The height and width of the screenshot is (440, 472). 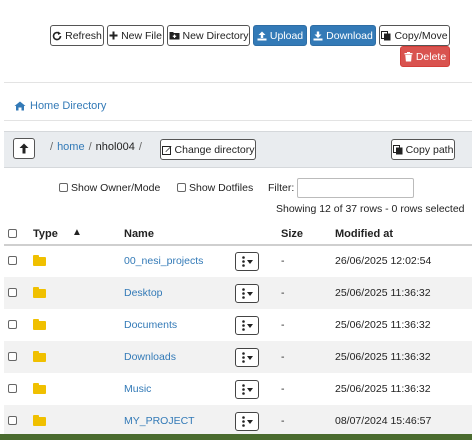 I want to click on change-directory-label: Change directory, so click(x=214, y=149).